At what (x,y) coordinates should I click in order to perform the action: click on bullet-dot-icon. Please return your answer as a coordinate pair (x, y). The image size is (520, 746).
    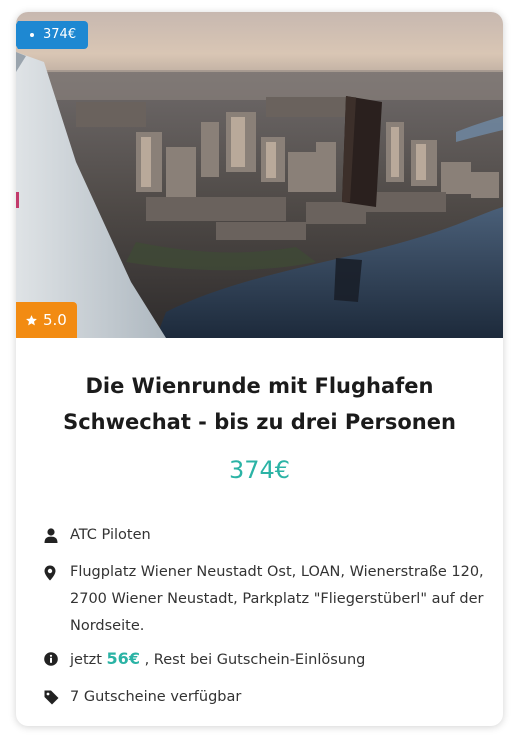
    Looking at the image, I should click on (32, 35).